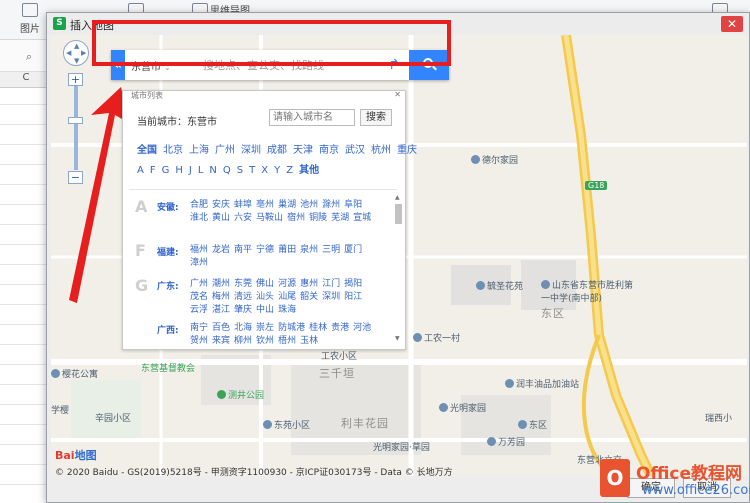 The height and width of the screenshot is (503, 750). Describe the element at coordinates (287, 297) in the screenshot. I see `city-link: 汕尾` at that location.